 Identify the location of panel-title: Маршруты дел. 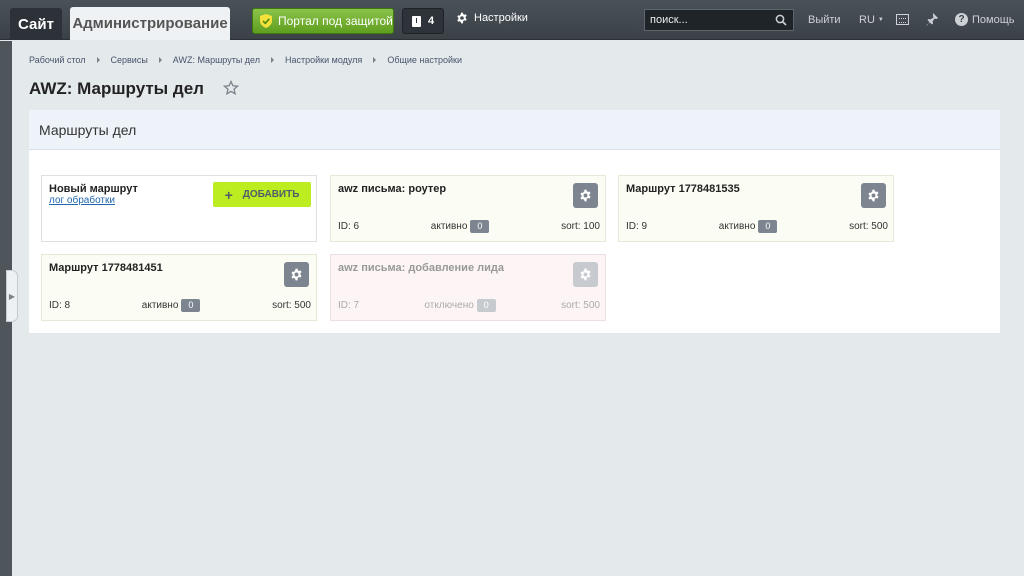
(514, 130).